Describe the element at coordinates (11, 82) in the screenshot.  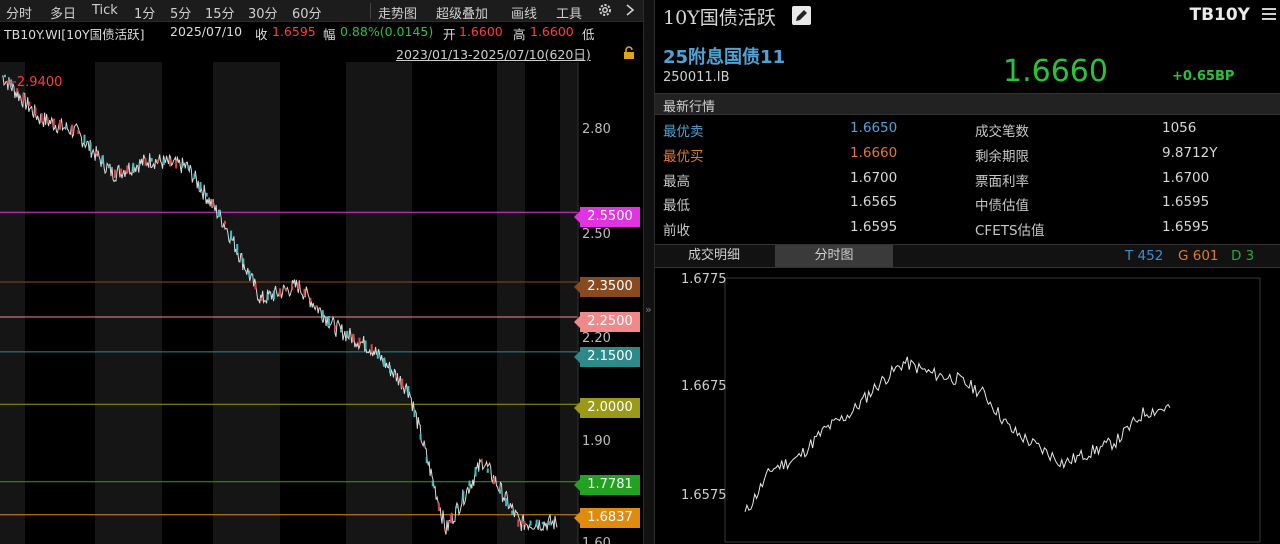
I see `arrow-left-icon: ←` at that location.